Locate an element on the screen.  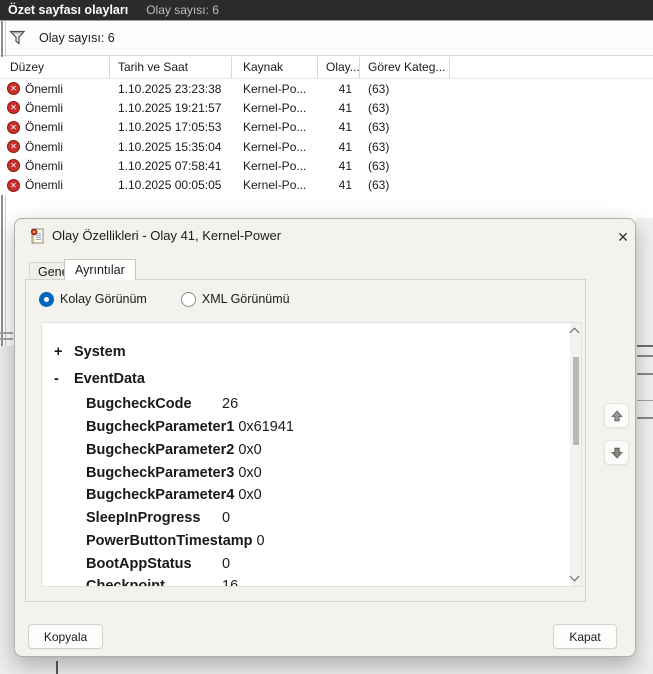
tree-node-eventdata: - EventData is located at coordinates (93, 379).